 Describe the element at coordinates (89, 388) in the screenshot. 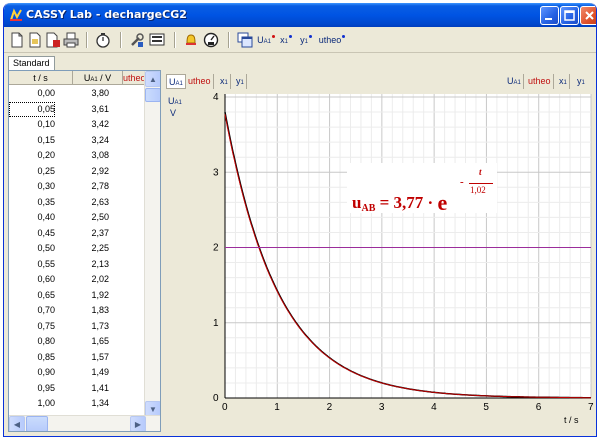

I see `cell-voltage: 1,41` at that location.